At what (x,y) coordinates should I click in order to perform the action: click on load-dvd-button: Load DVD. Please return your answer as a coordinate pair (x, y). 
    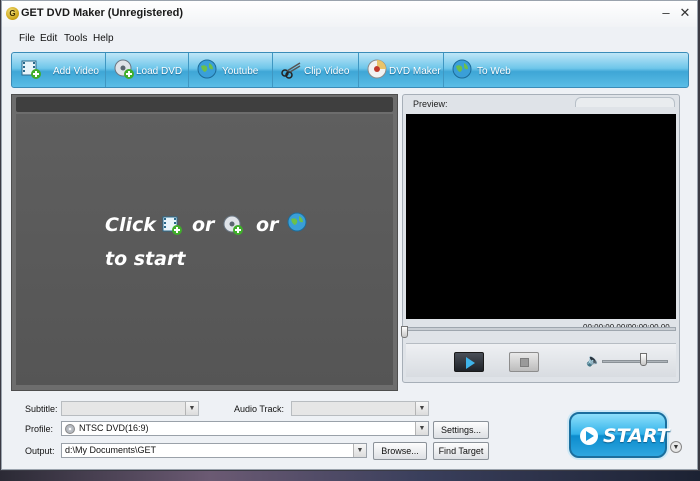
    Looking at the image, I should click on (148, 70).